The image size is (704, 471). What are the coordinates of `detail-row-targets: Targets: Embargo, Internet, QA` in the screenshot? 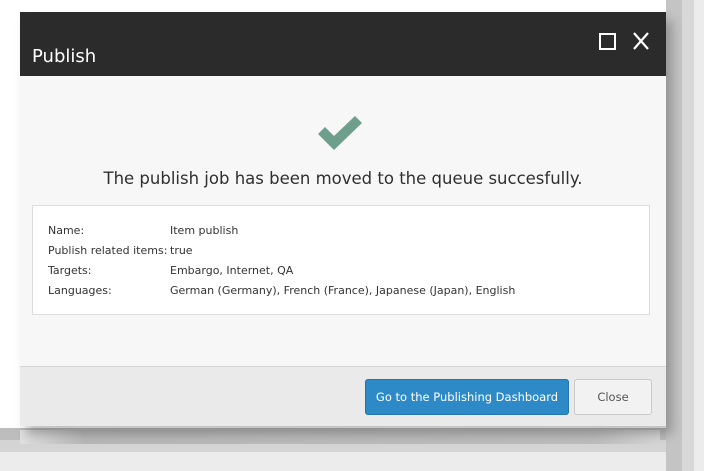 It's located at (170, 271).